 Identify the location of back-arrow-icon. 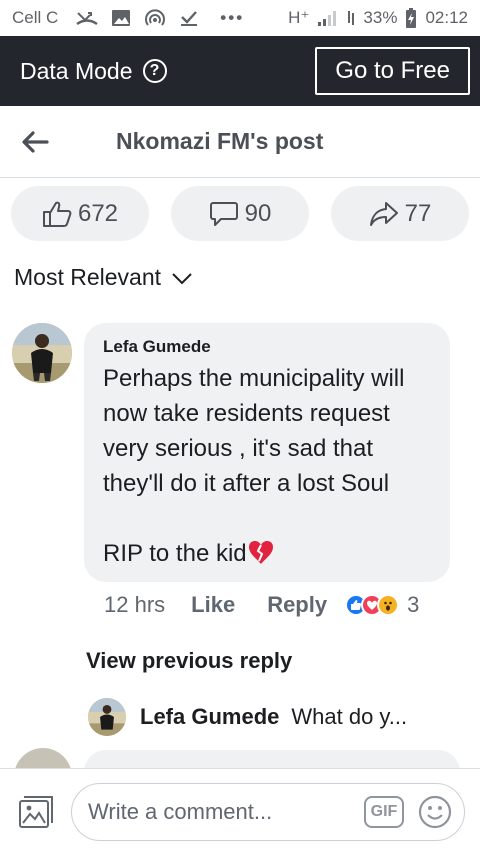
(35, 141).